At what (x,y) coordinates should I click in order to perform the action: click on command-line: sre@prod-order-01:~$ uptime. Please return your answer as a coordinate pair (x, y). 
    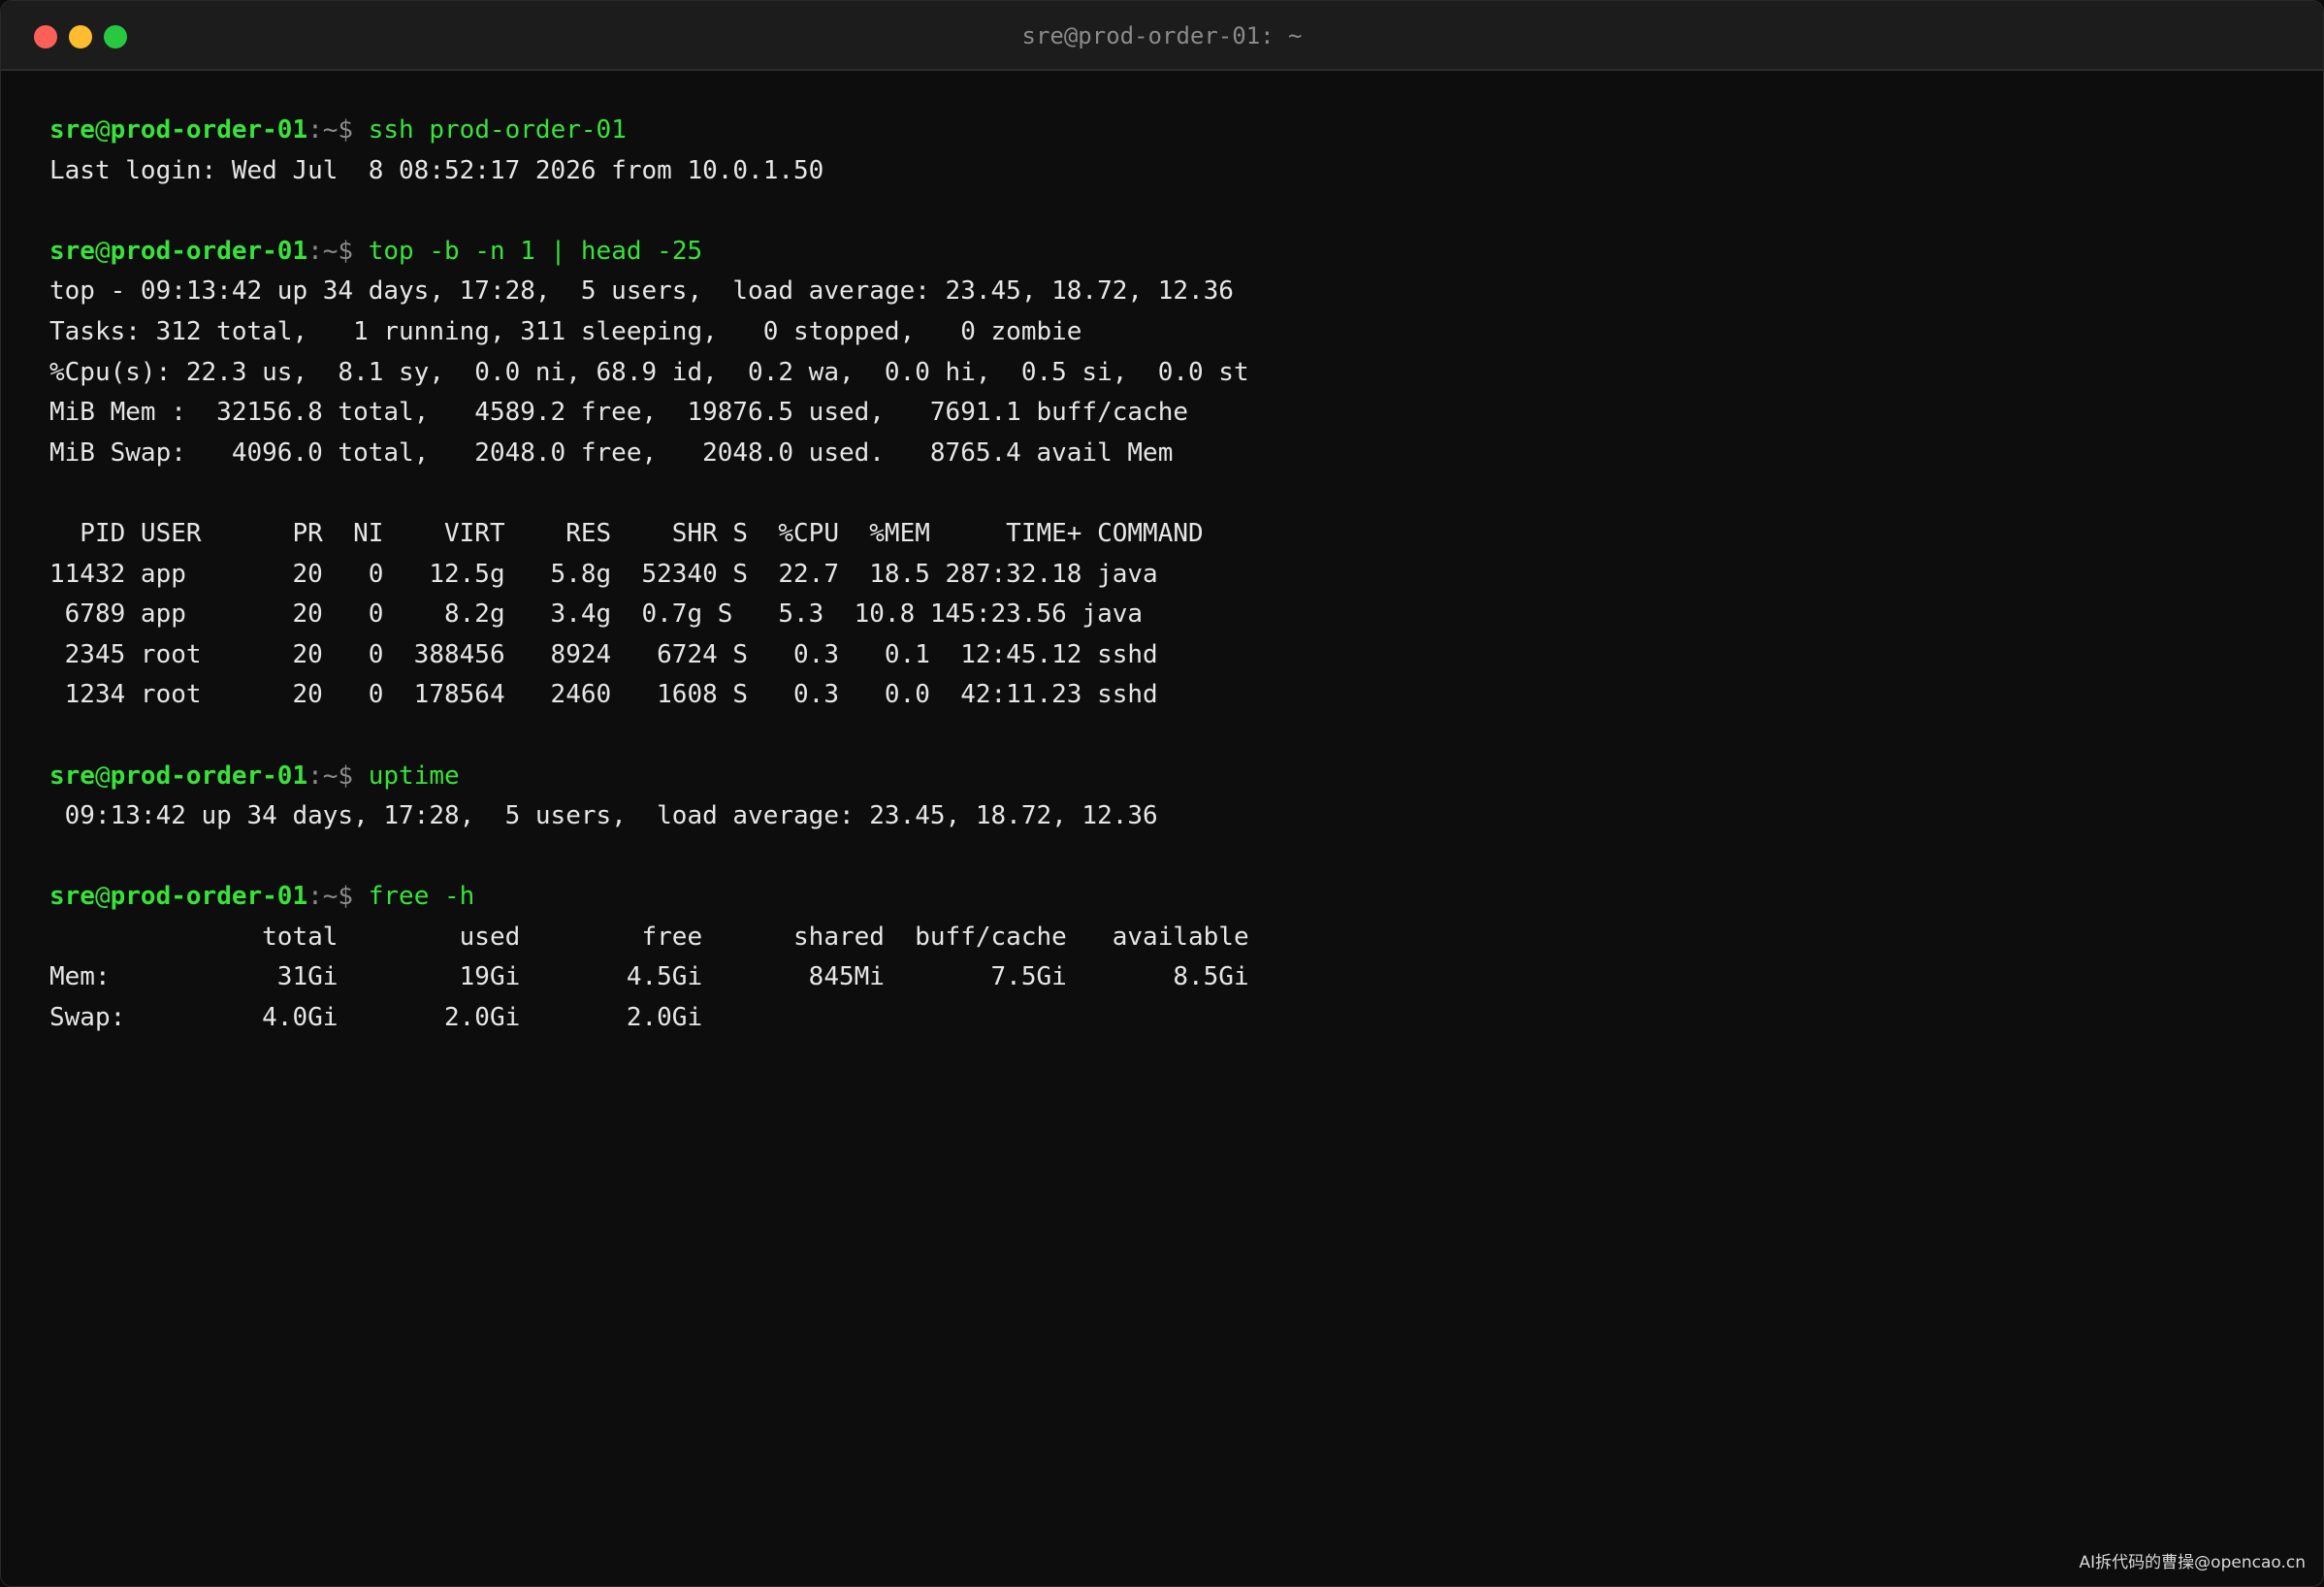
    Looking at the image, I should click on (1166, 777).